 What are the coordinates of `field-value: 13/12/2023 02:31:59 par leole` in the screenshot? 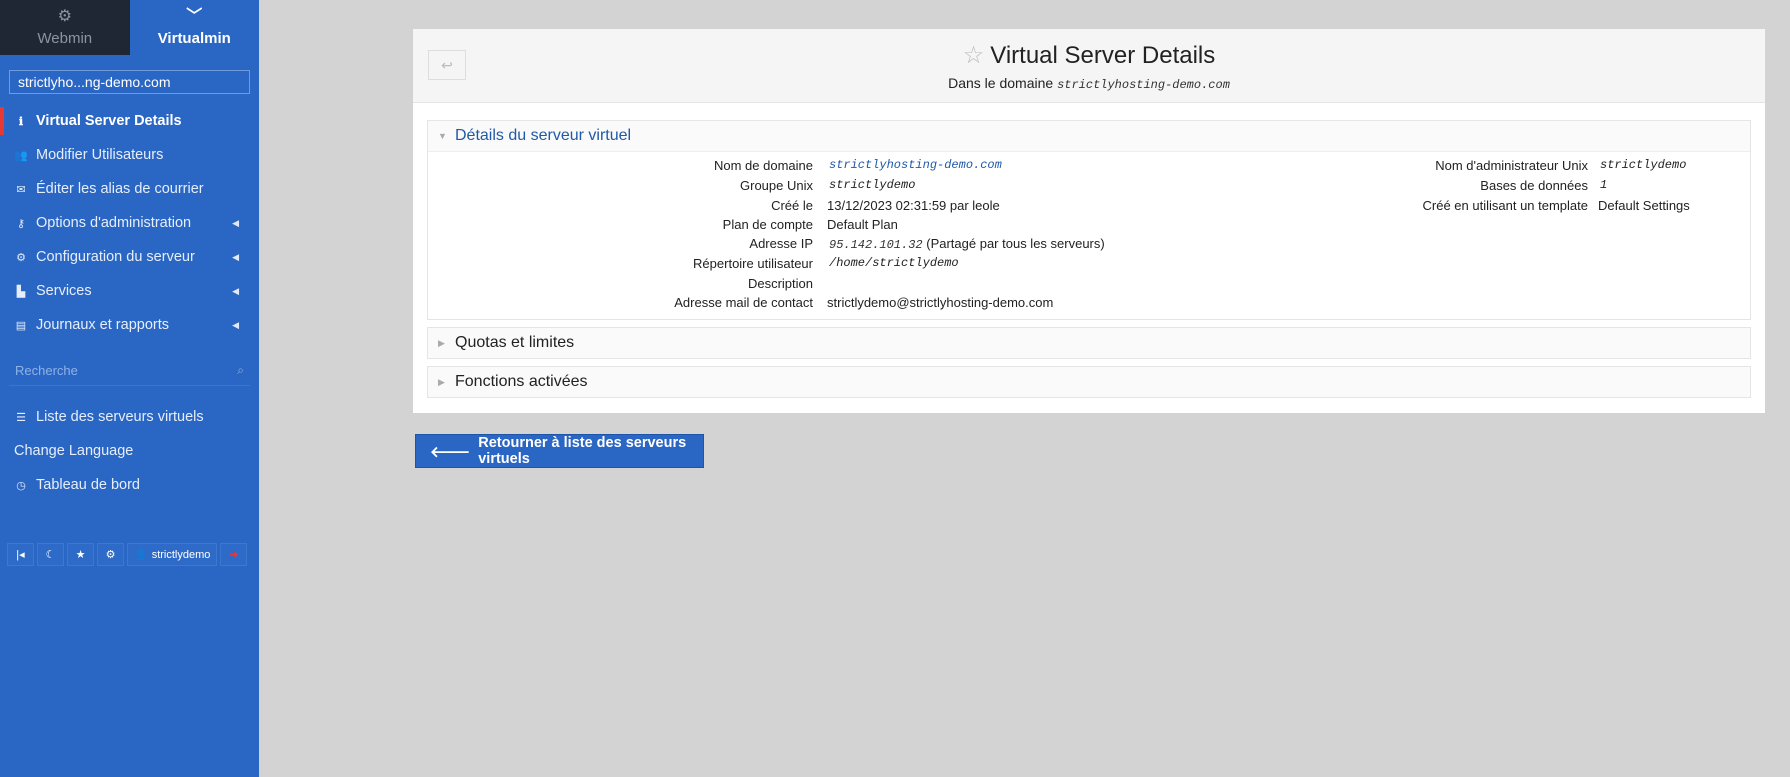 It's located at (913, 205).